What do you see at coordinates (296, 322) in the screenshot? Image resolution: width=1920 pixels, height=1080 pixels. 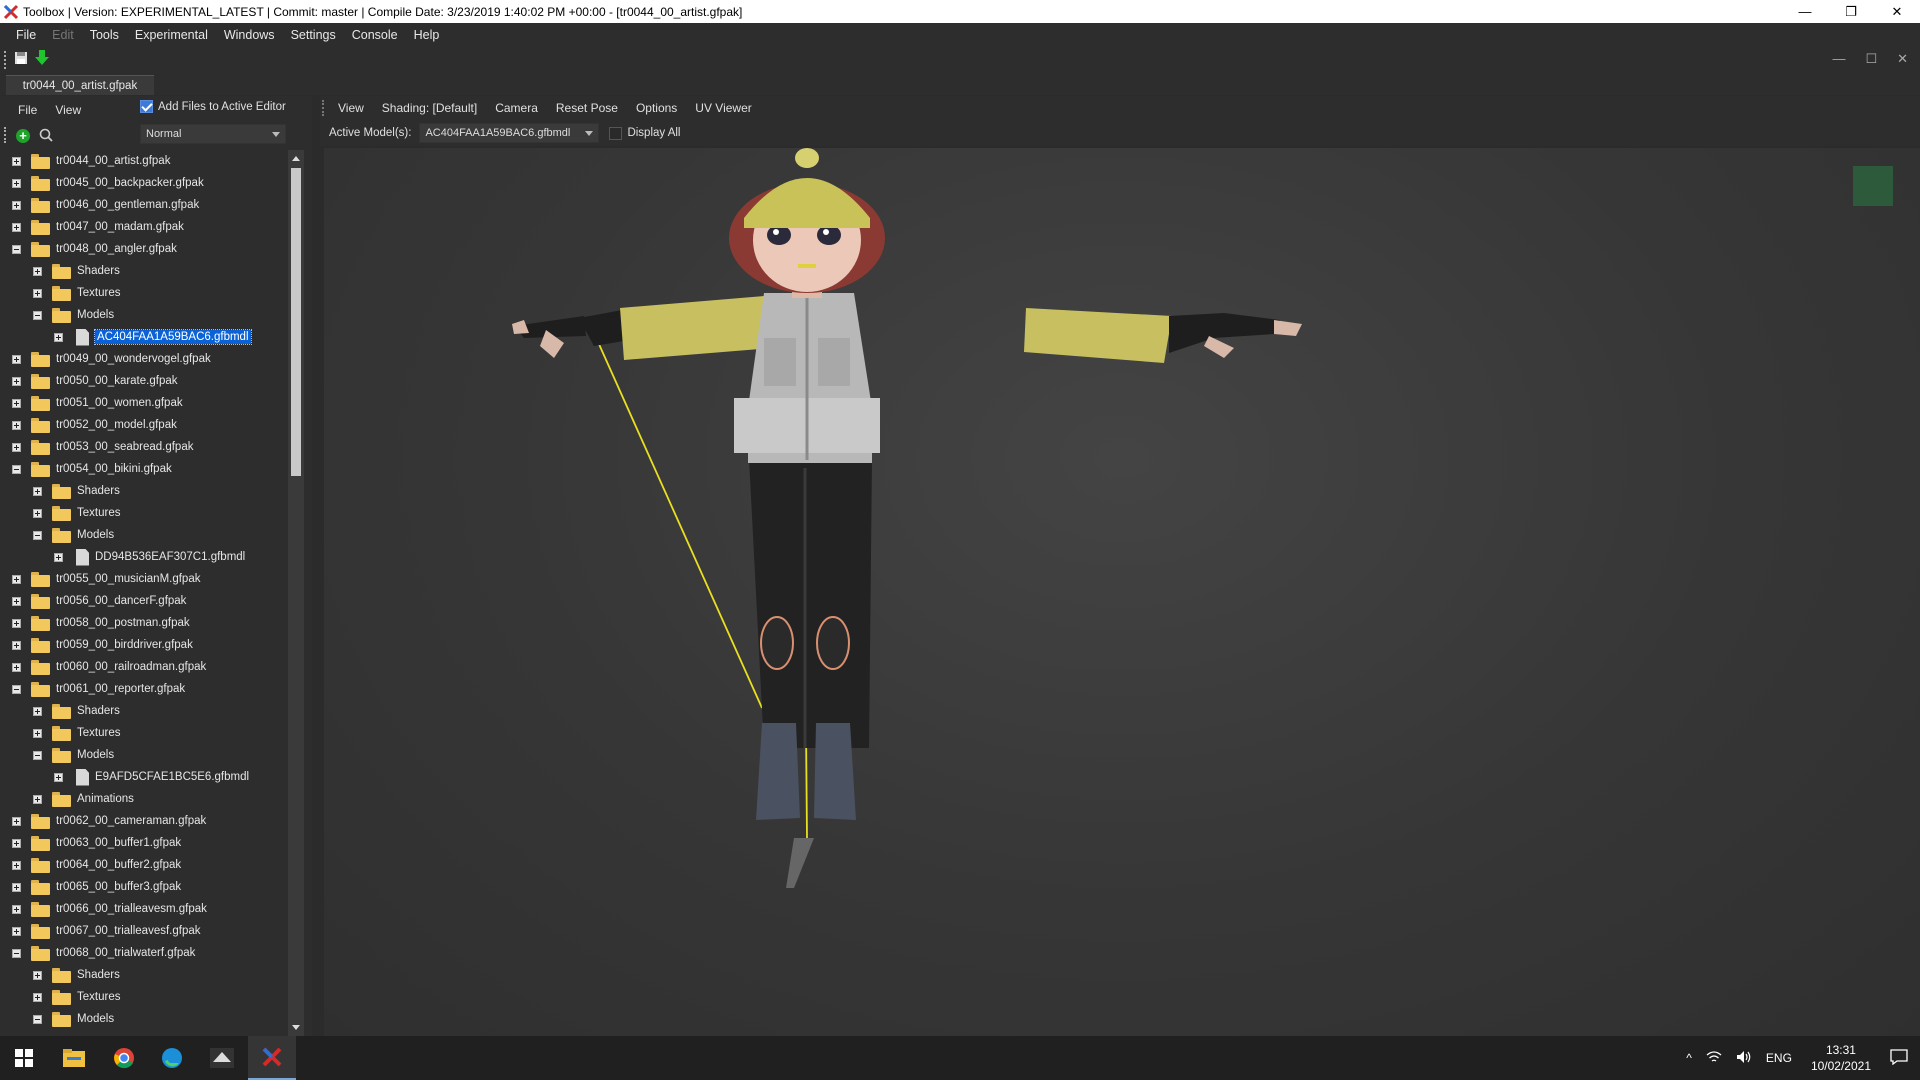 I see `scroll-thumb` at bounding box center [296, 322].